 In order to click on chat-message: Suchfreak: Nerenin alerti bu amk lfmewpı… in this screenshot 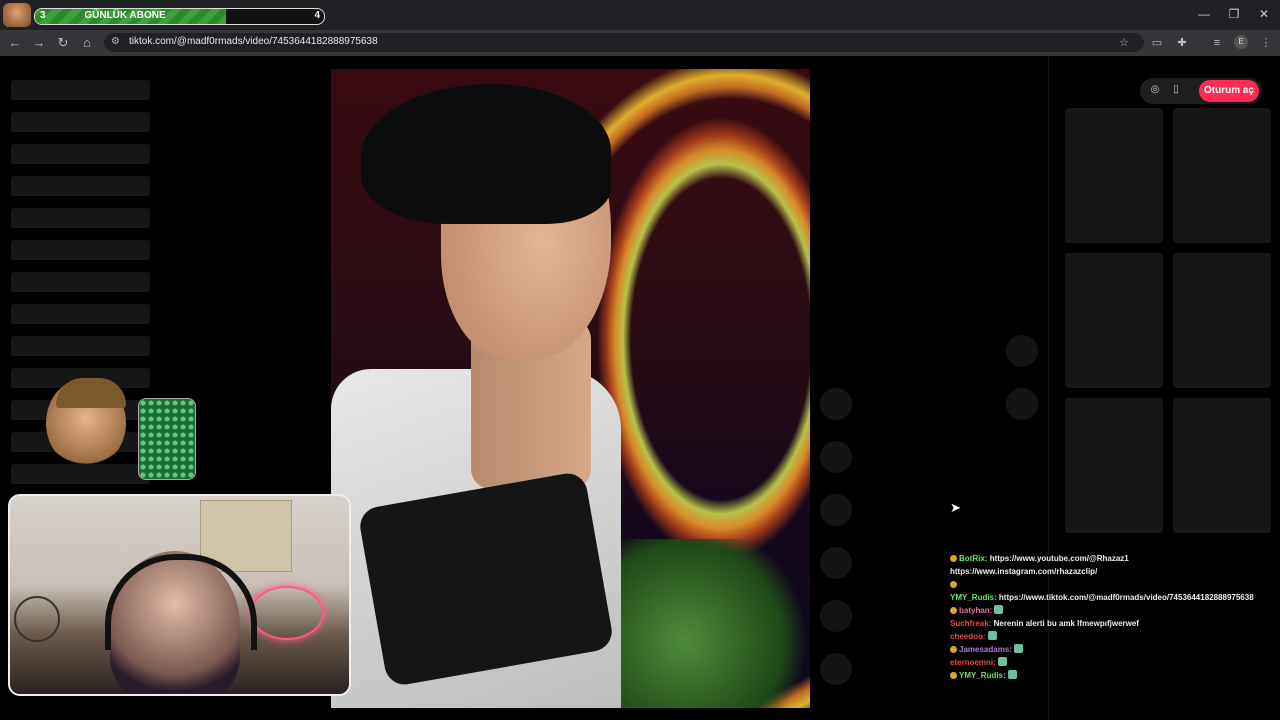, I will do `click(1112, 623)`.